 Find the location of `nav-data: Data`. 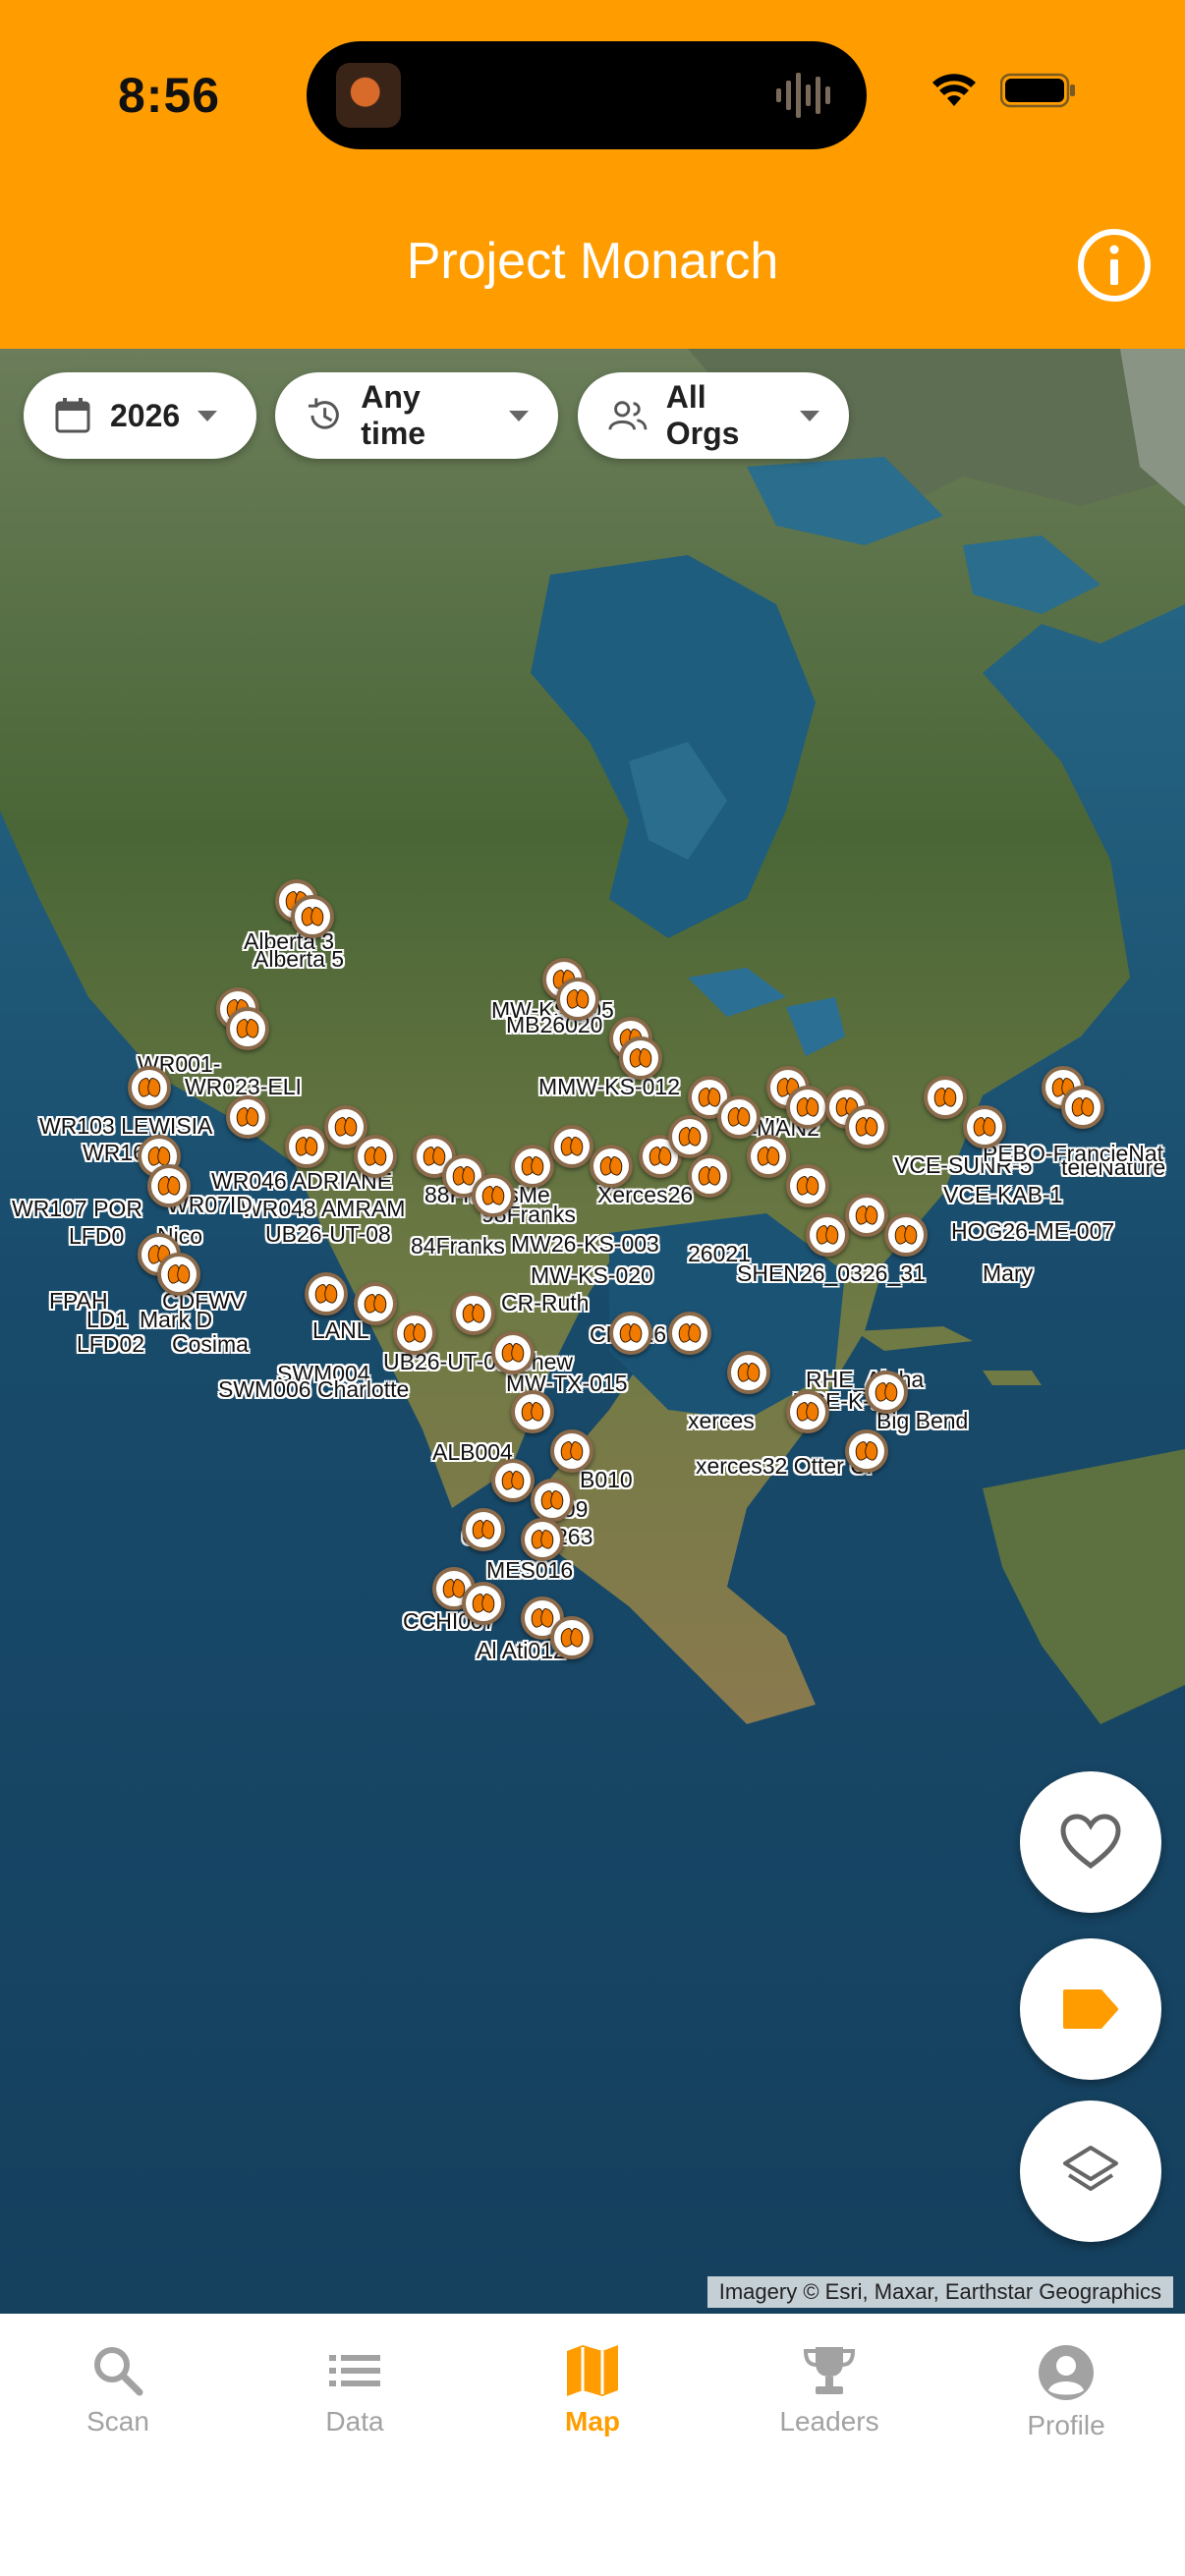

nav-data: Data is located at coordinates (354, 2390).